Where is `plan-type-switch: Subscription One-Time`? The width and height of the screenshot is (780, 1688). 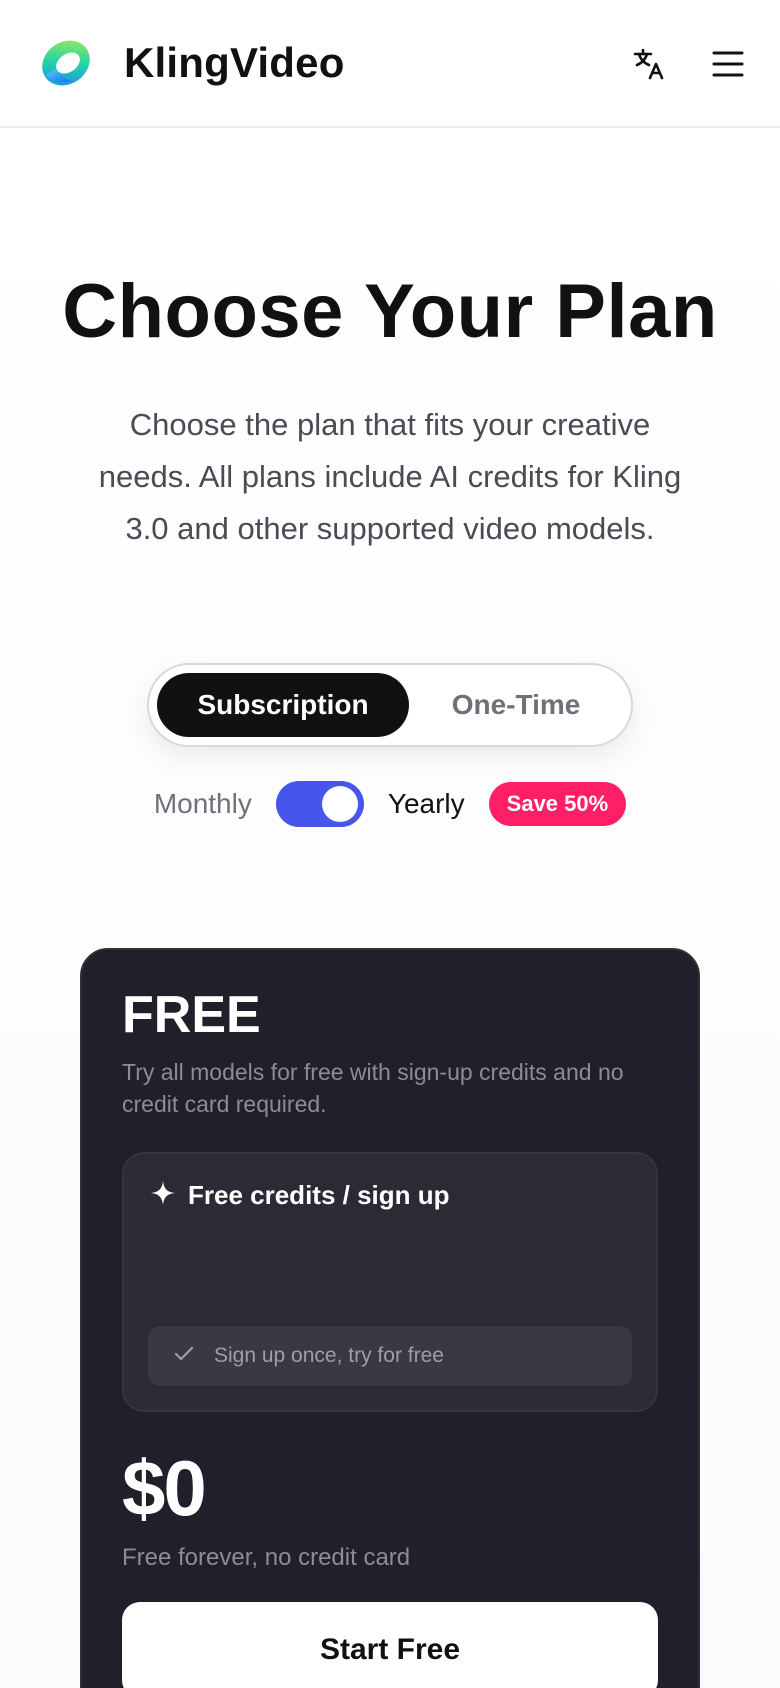
plan-type-switch: Subscription One-Time is located at coordinates (390, 705).